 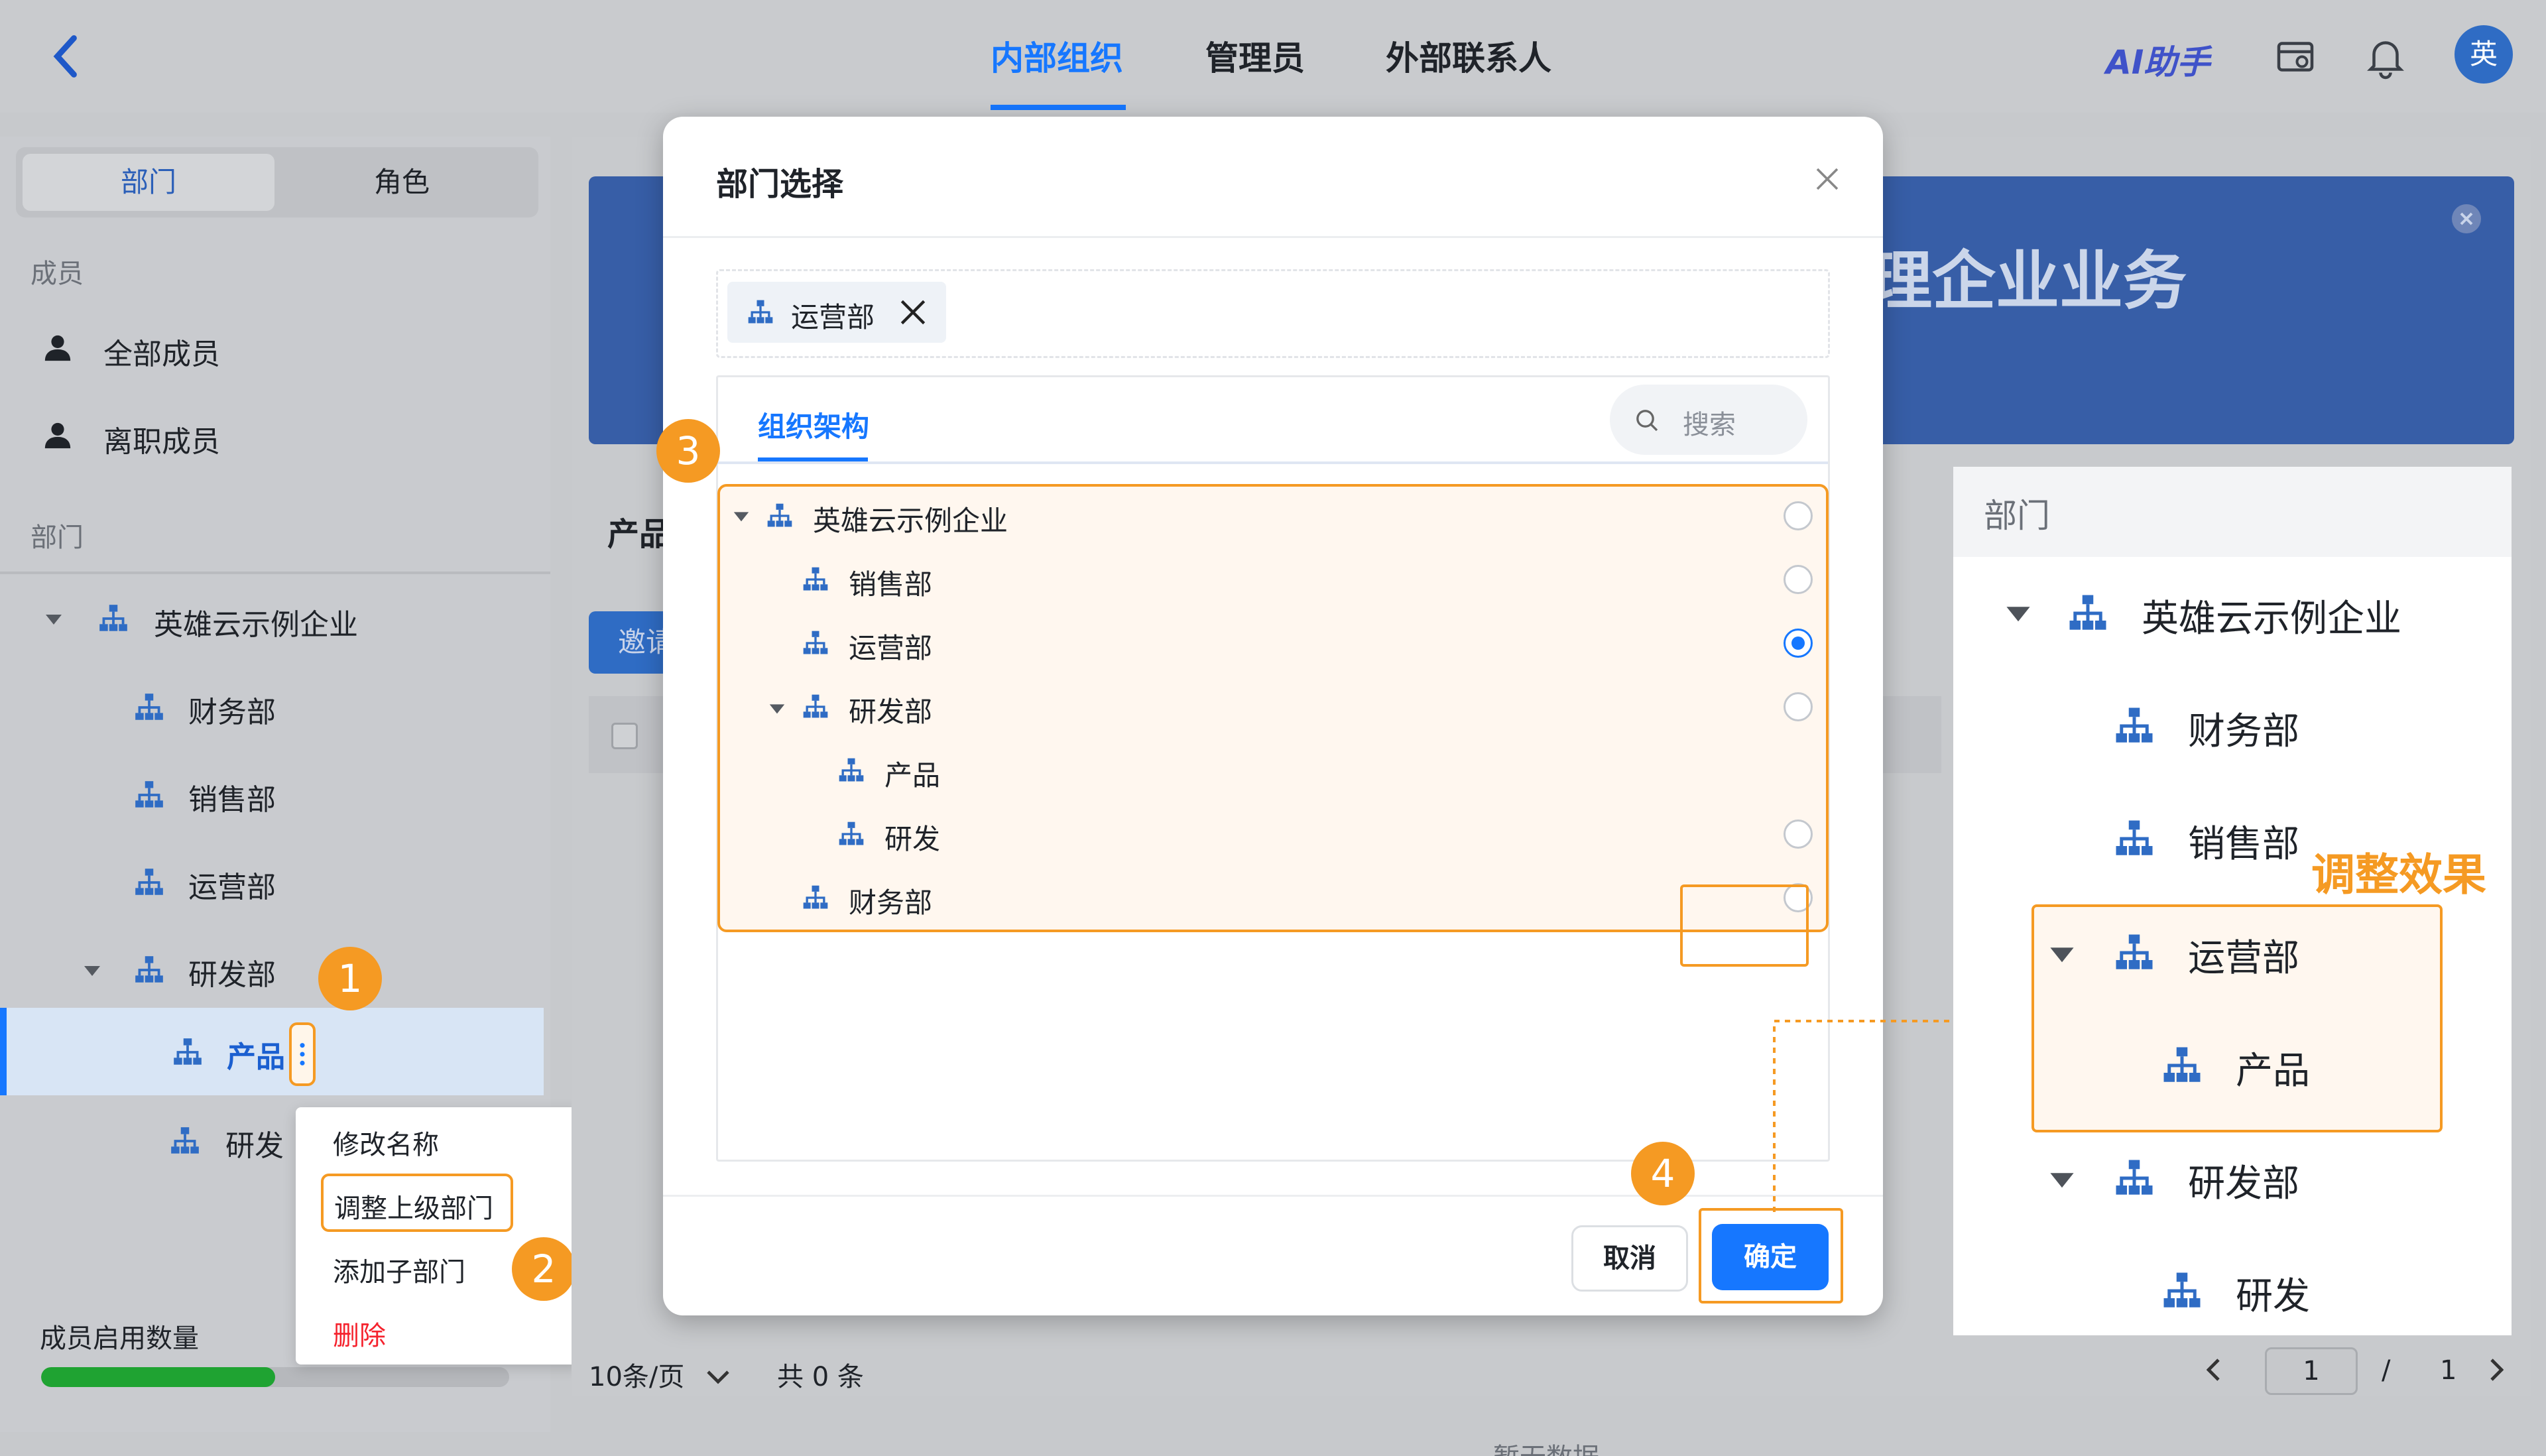 What do you see at coordinates (1273, 462) in the screenshot?
I see `tab-bar-divider` at bounding box center [1273, 462].